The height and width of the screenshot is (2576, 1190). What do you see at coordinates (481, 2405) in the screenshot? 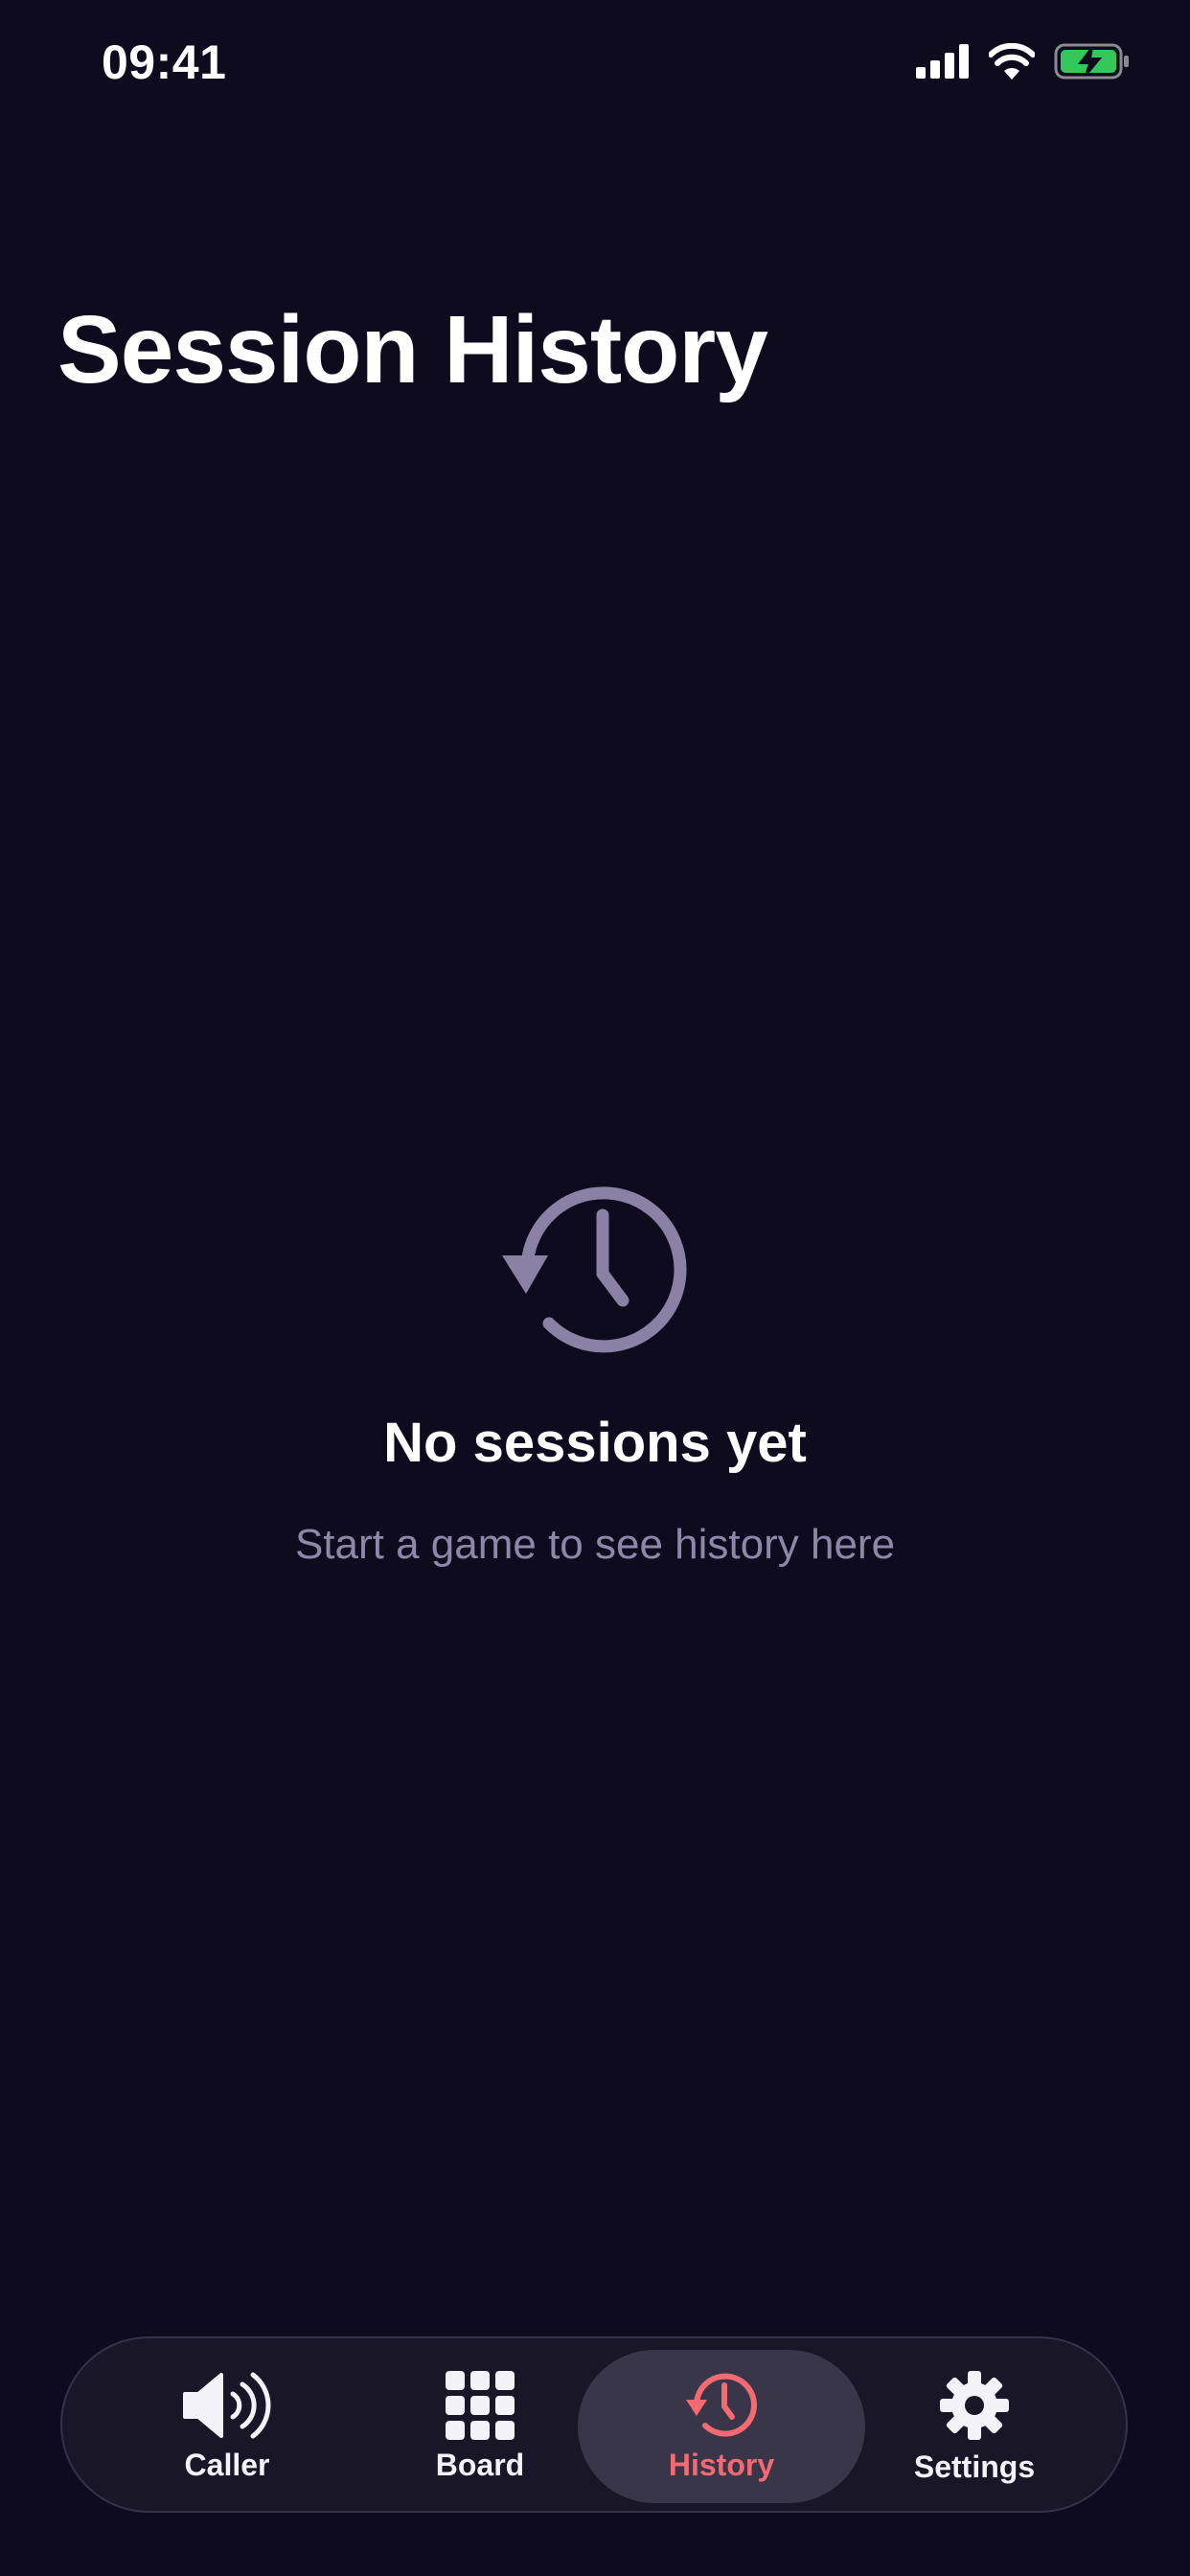
I see `grid-icon` at bounding box center [481, 2405].